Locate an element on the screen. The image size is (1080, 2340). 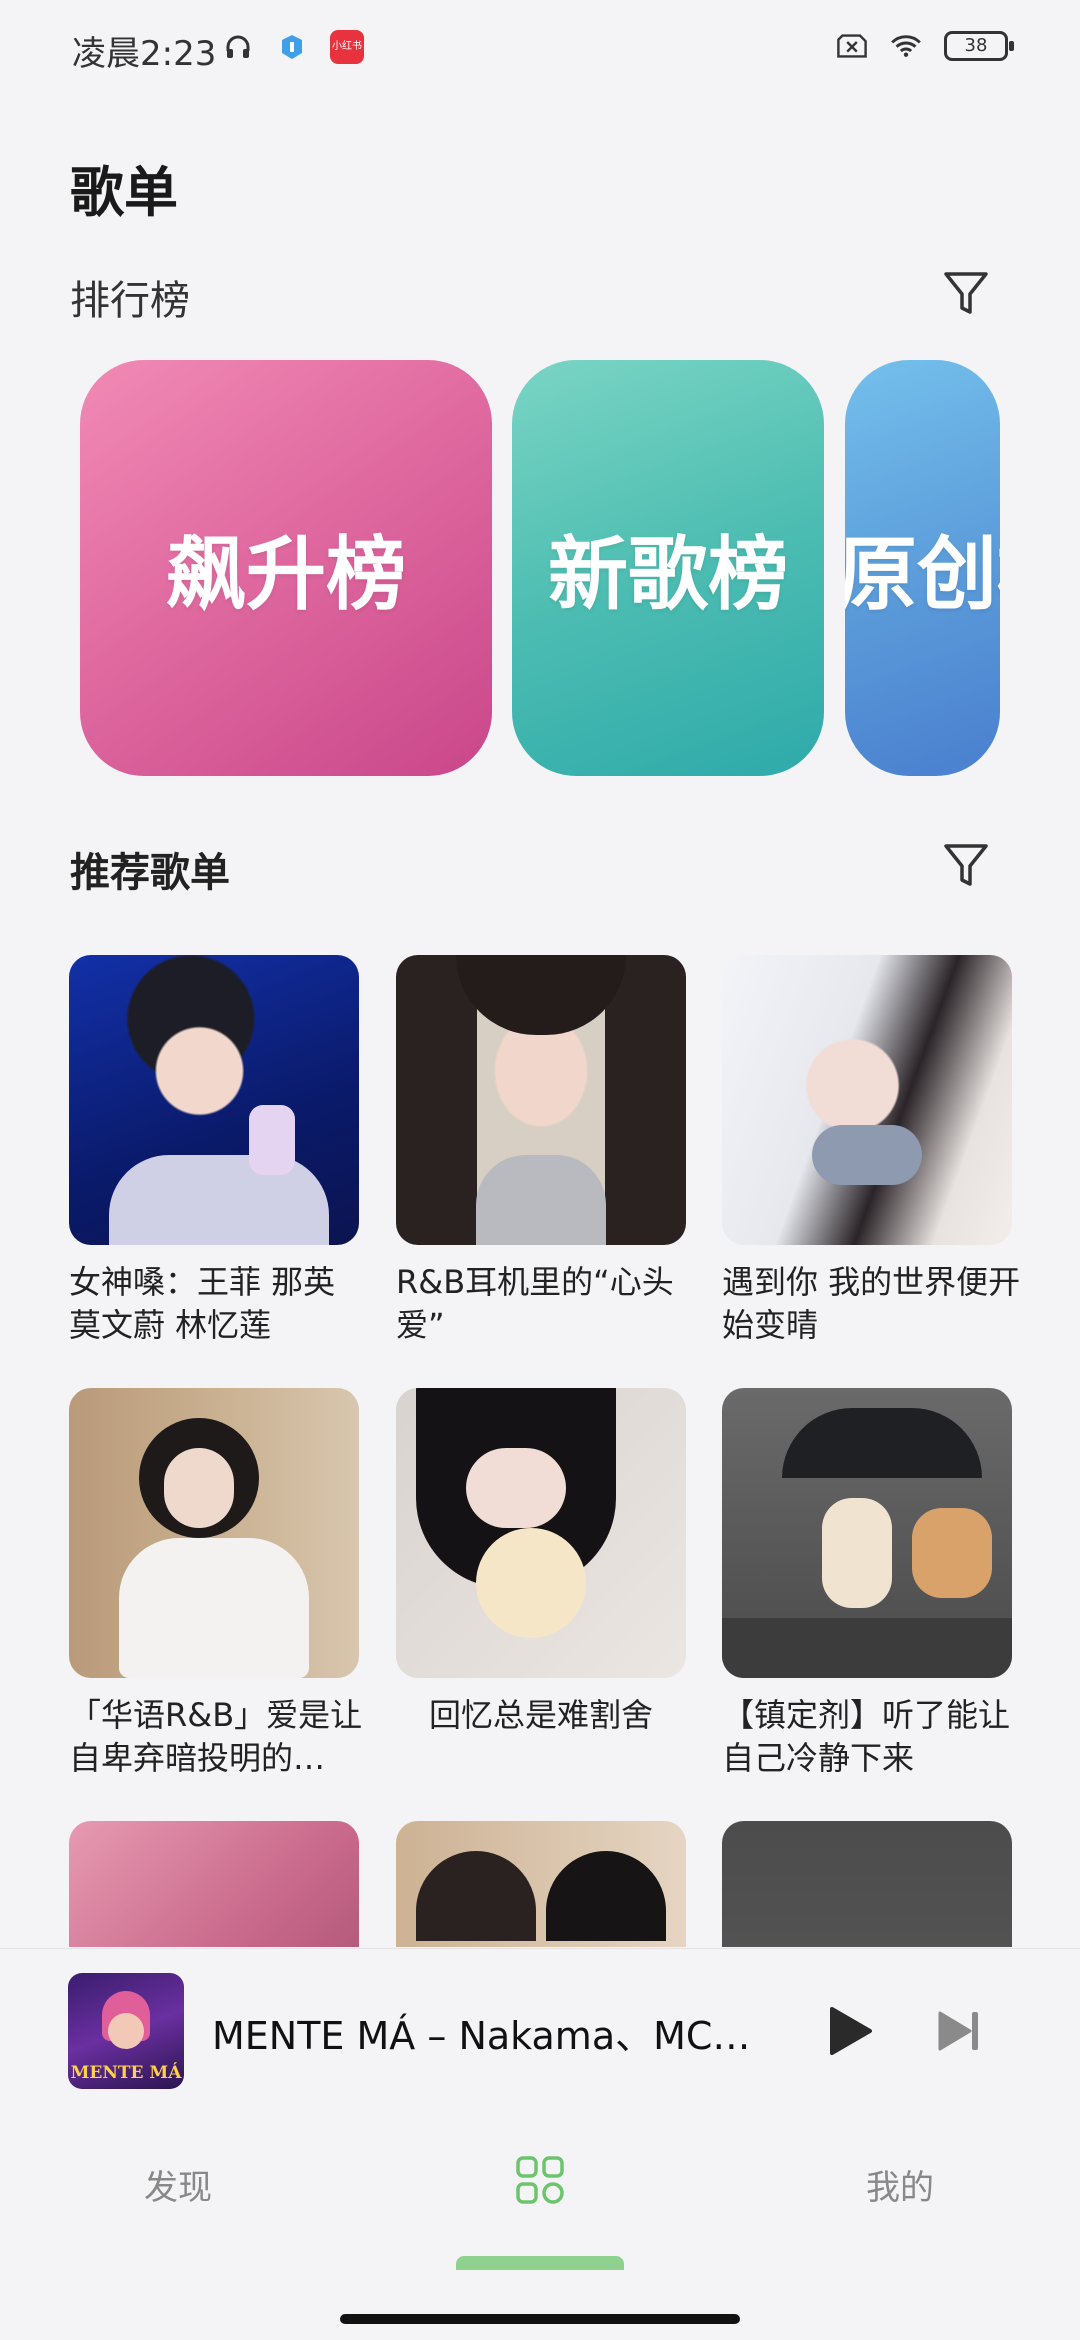
nav-tab-discover: 发现 is located at coordinates (178, 2184).